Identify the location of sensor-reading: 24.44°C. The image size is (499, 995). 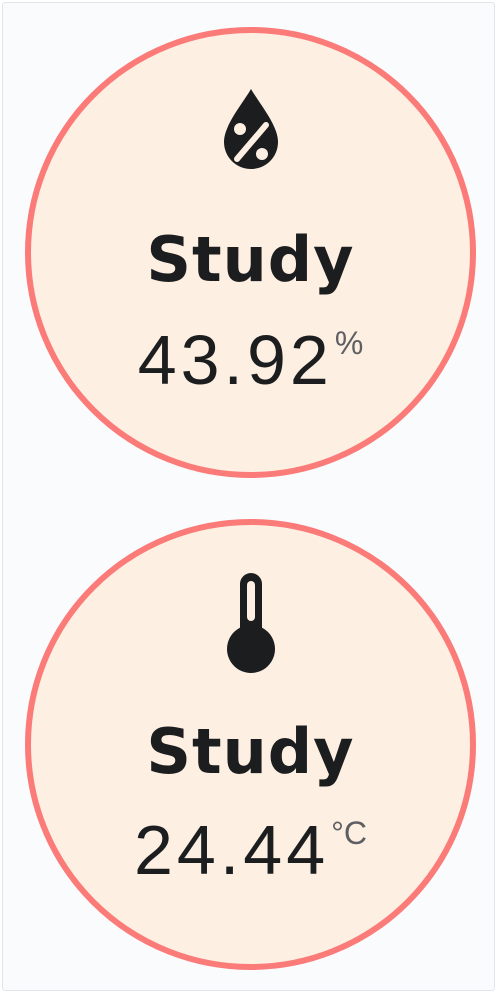
(250, 850).